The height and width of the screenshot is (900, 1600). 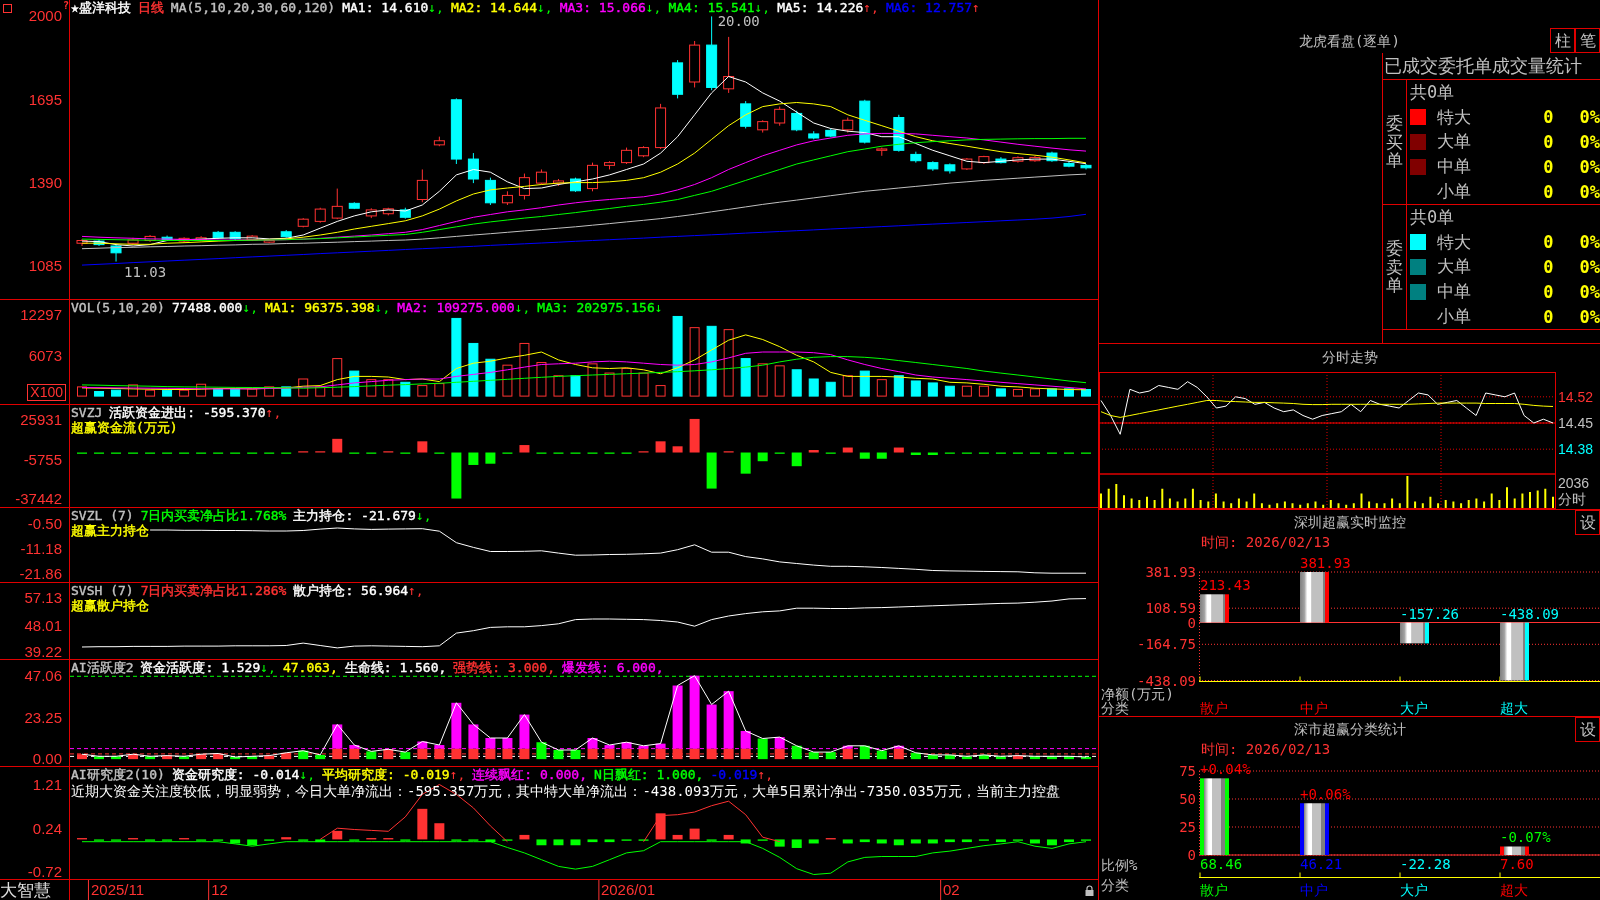 I want to click on date-label: 02, so click(x=950, y=890).